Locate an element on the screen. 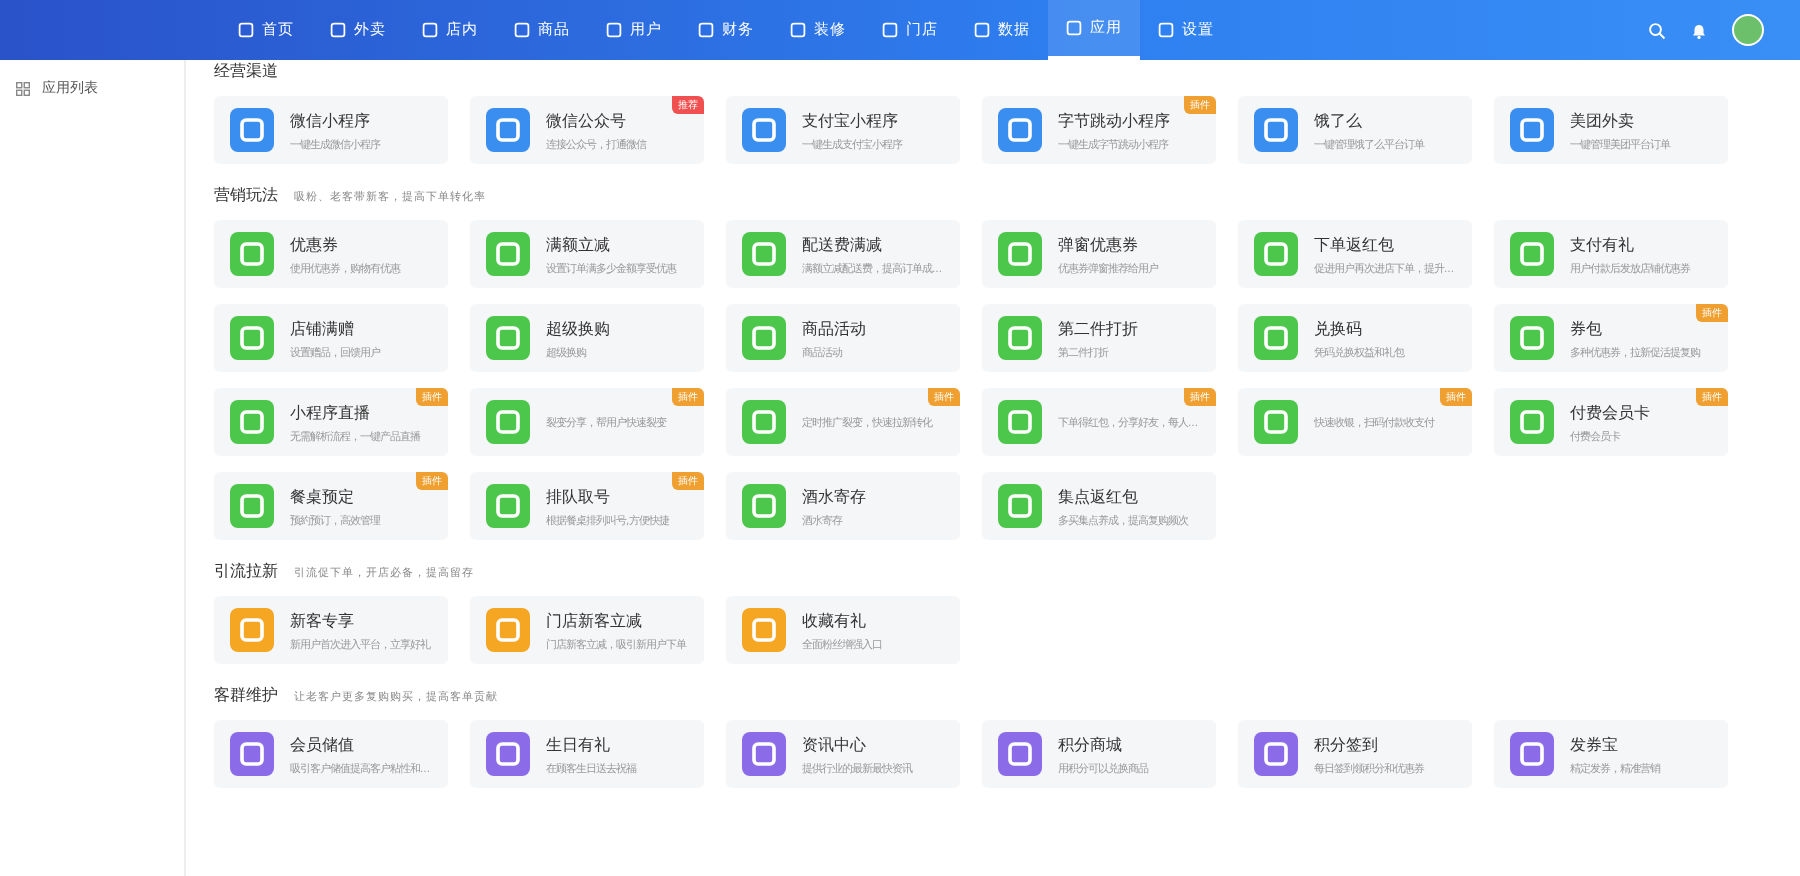  card-title: 付费会员卡 is located at coordinates (1610, 412).